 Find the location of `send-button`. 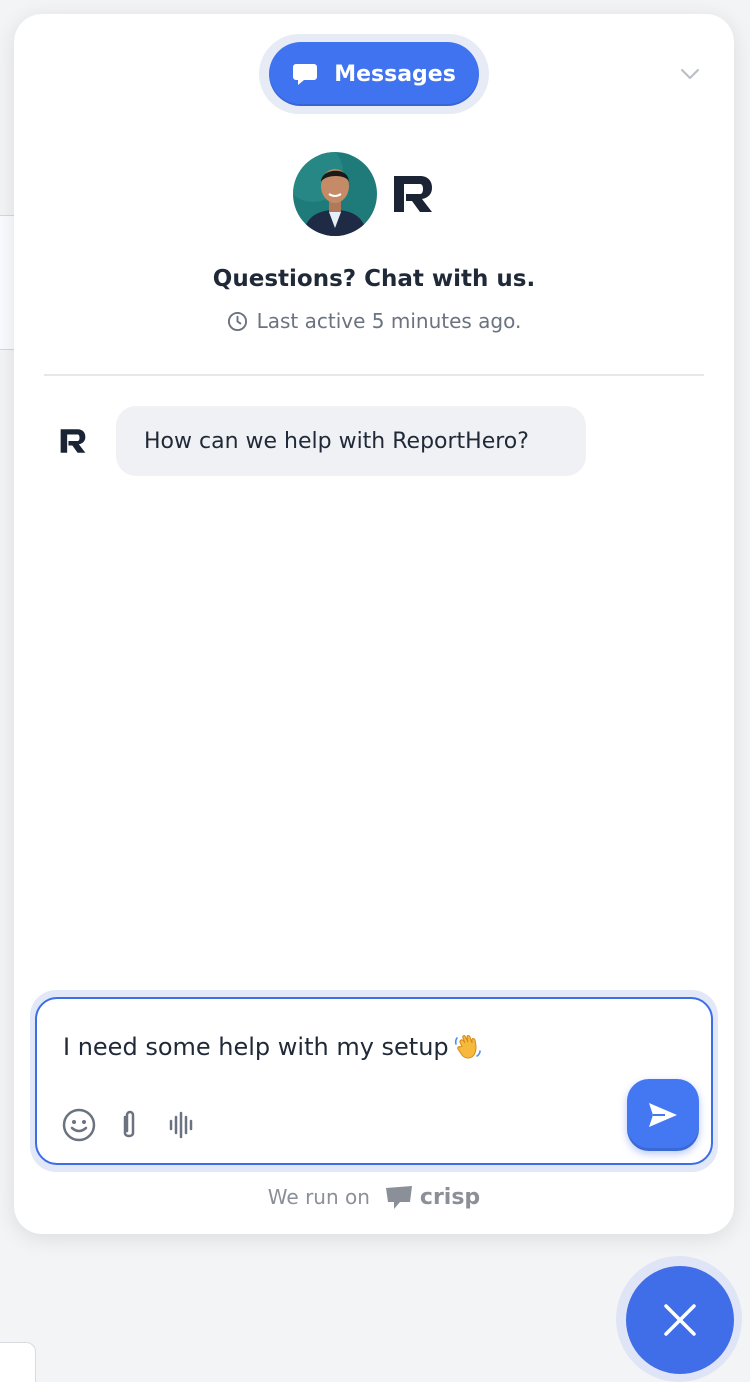

send-button is located at coordinates (663, 1115).